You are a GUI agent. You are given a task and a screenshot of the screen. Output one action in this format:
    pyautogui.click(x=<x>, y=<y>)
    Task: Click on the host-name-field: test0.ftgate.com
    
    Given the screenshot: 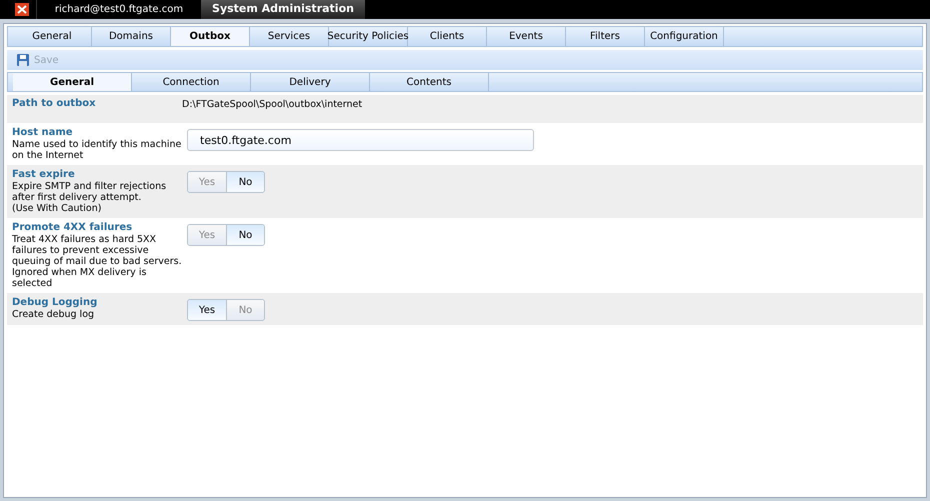 What is the action you would take?
    pyautogui.click(x=360, y=140)
    